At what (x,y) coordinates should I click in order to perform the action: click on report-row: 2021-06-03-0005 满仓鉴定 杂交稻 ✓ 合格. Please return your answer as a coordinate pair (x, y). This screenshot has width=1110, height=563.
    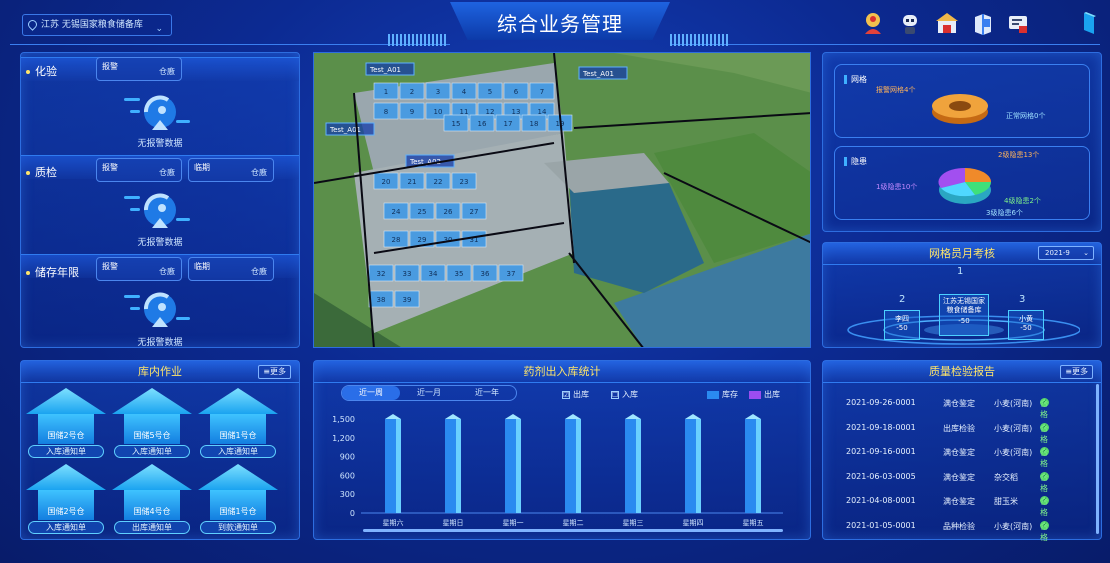
    Looking at the image, I should click on (961, 482).